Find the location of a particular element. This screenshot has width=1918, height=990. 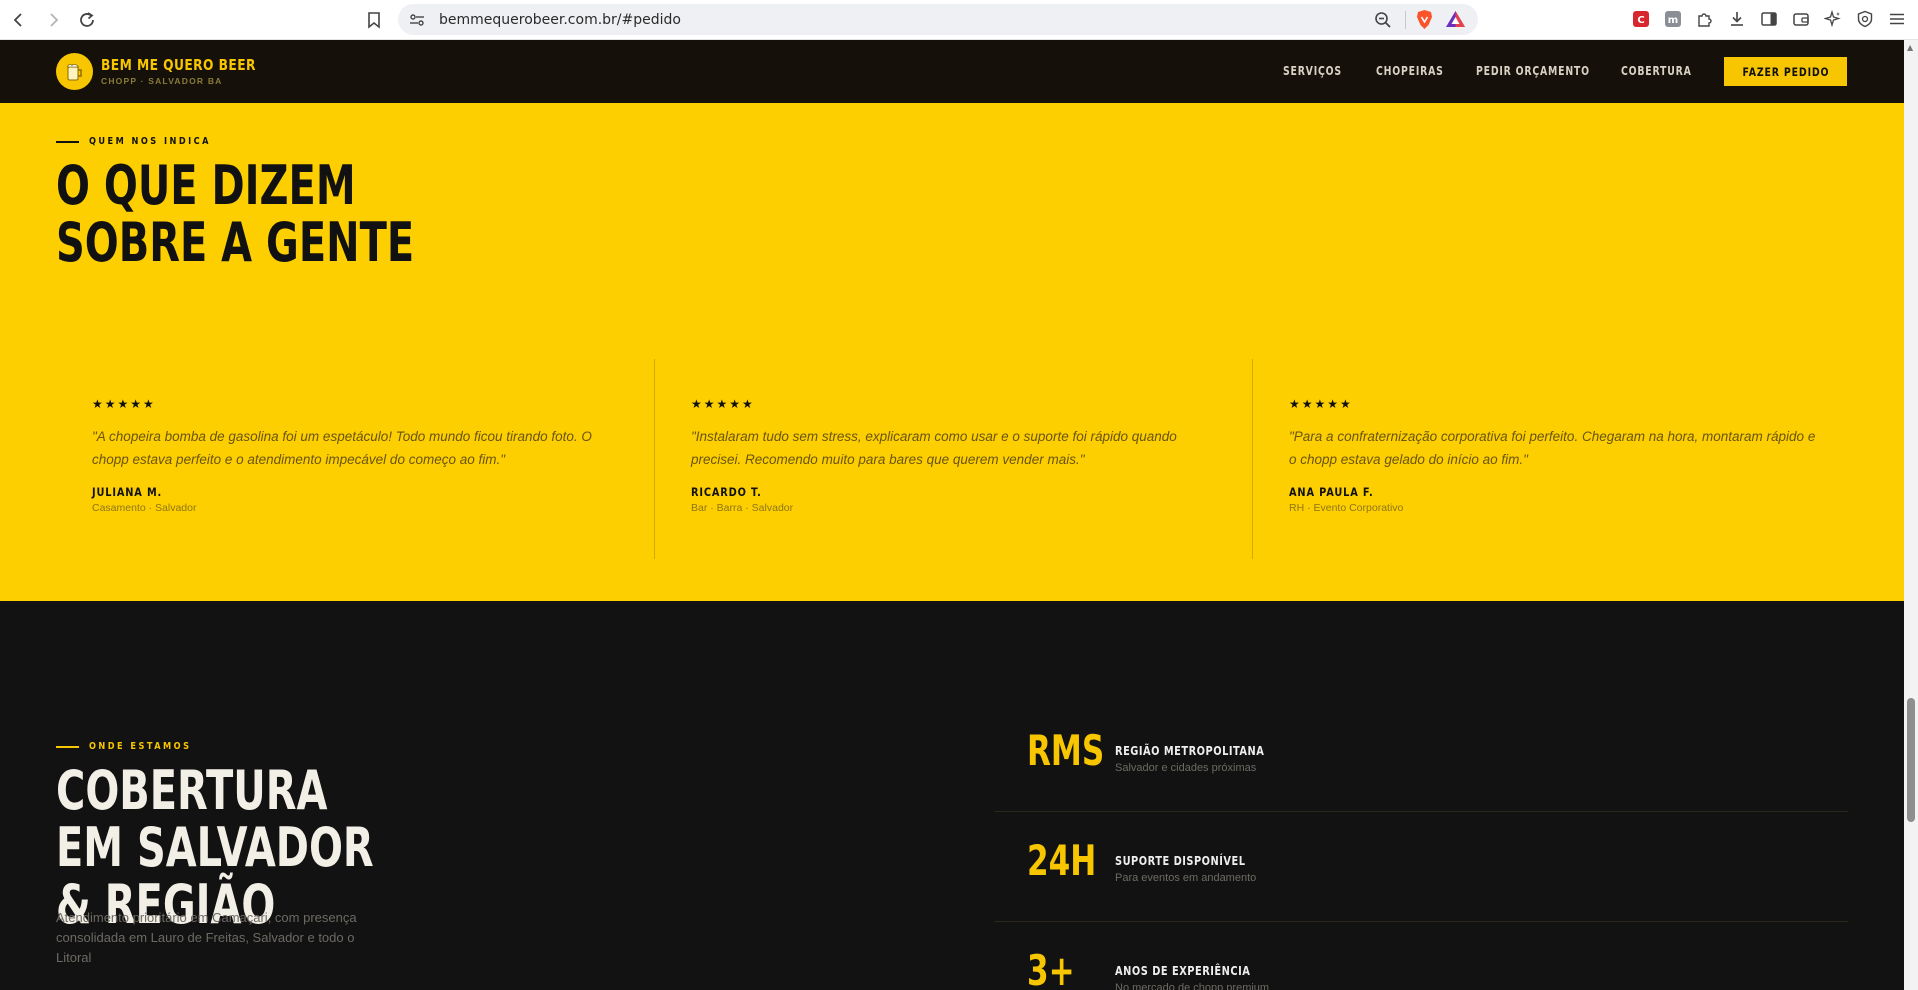

scrollbar-thumb is located at coordinates (1911, 760).